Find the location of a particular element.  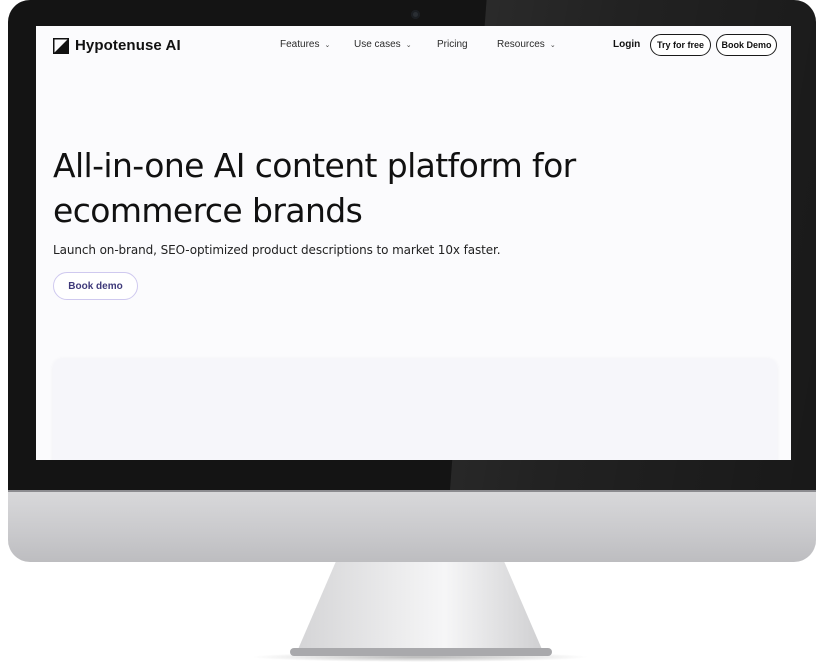

nav-item-label: Features is located at coordinates (300, 44).